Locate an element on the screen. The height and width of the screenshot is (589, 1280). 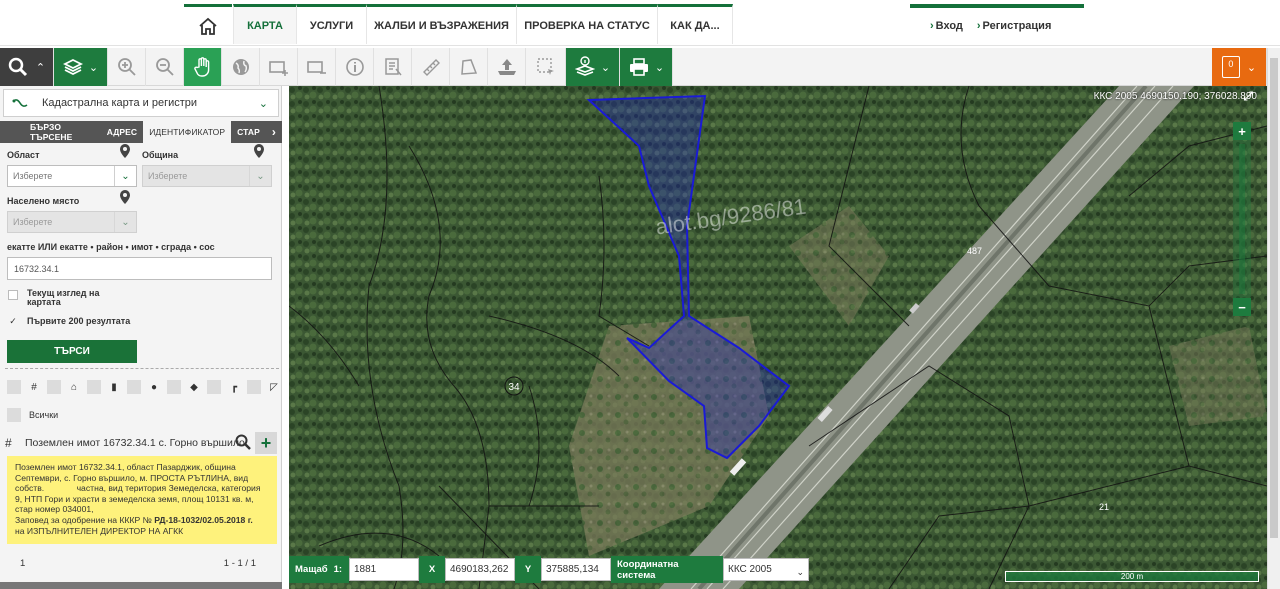
first200-checkbox: ✓ is located at coordinates (13, 322).